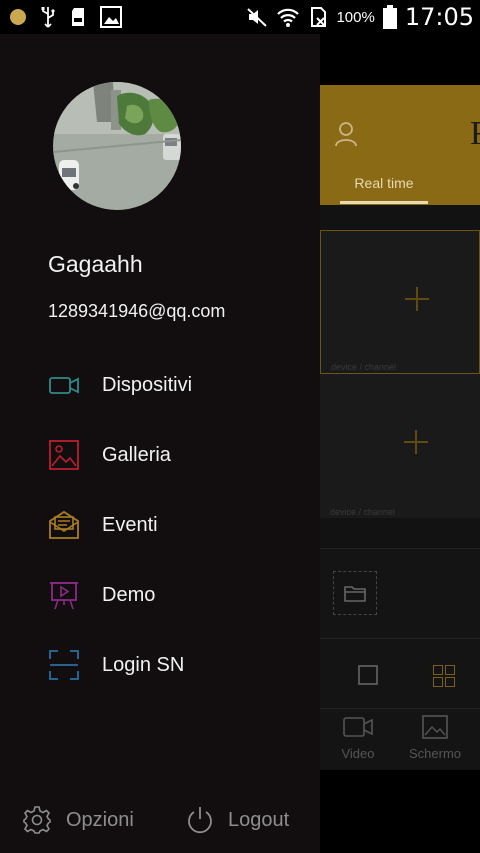  What do you see at coordinates (389, 17) in the screenshot?
I see `battery-icon` at bounding box center [389, 17].